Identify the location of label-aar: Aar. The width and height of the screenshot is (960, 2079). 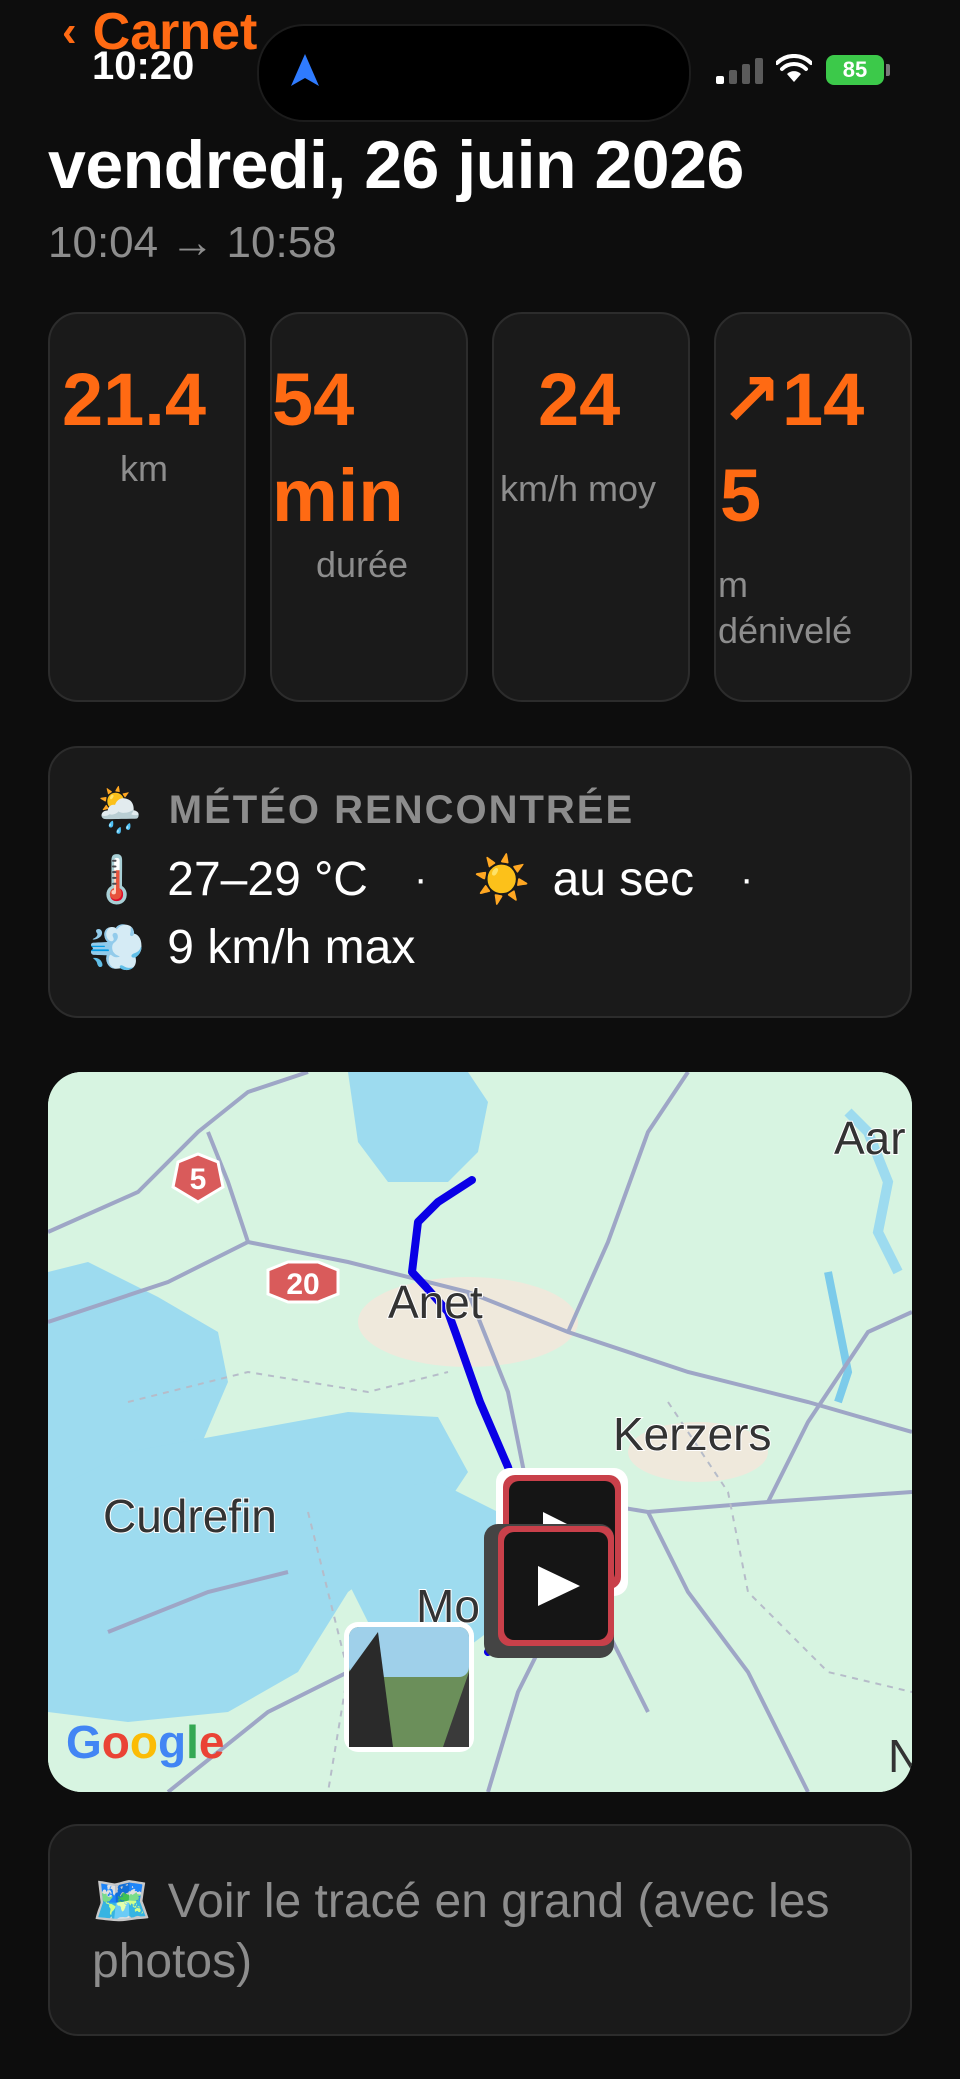
(870, 1138).